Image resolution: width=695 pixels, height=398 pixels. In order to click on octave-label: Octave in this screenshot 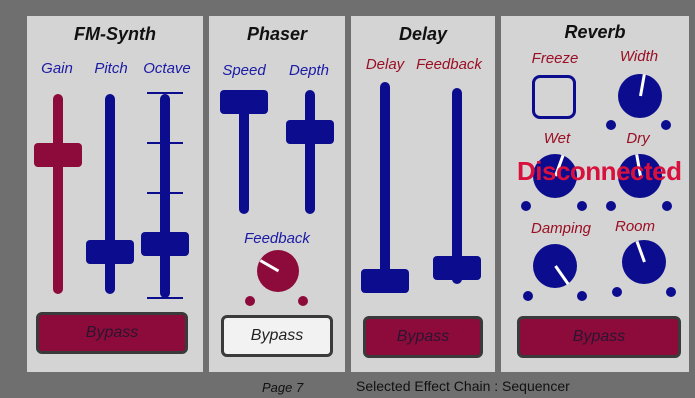, I will do `click(167, 68)`.